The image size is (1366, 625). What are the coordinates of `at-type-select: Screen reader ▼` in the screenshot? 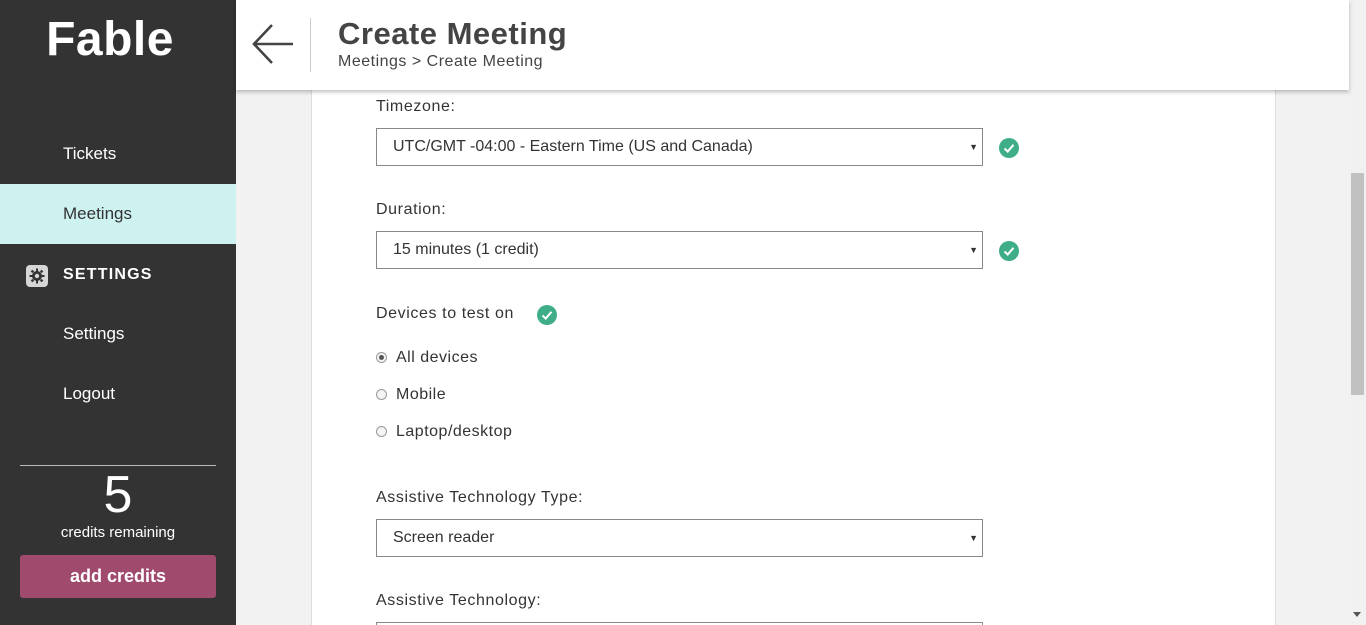 It's located at (679, 538).